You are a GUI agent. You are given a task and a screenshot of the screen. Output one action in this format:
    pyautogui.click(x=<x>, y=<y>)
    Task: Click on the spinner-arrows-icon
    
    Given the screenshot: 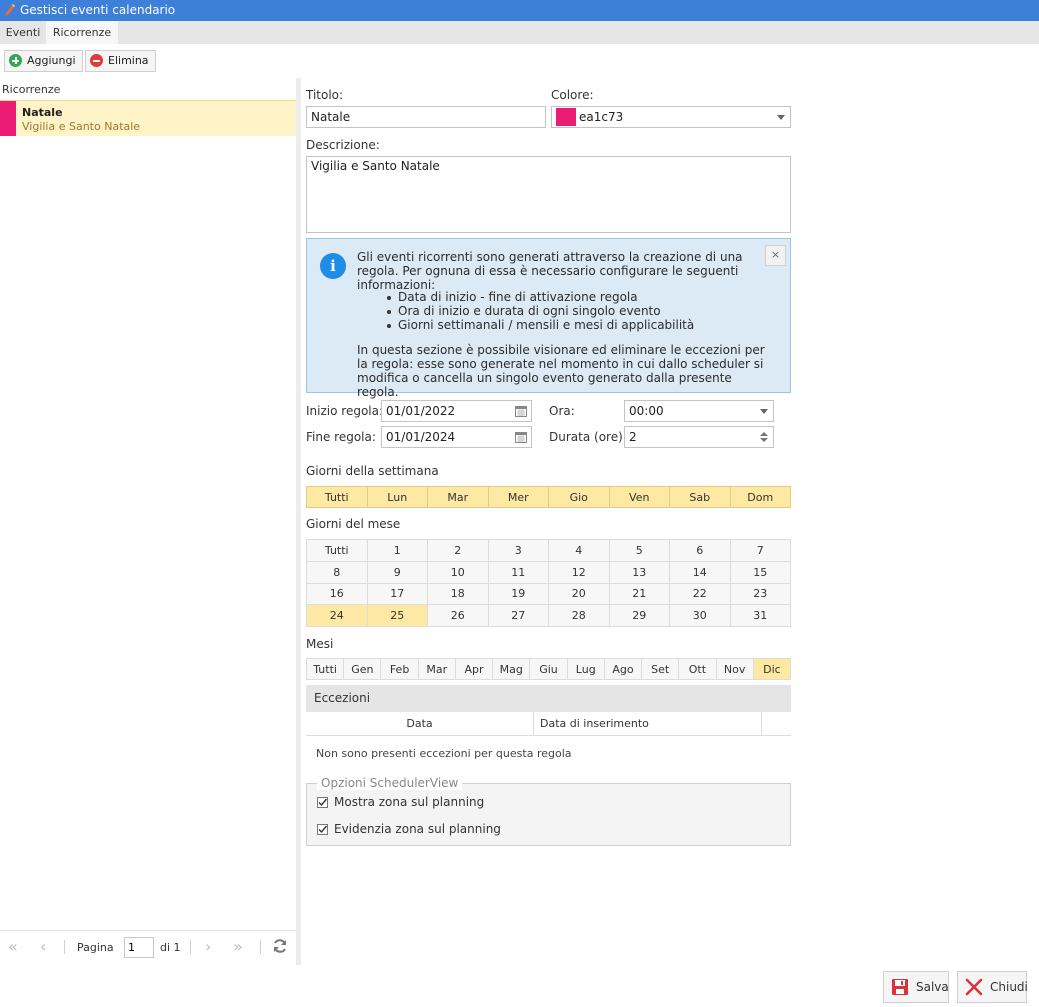 What is the action you would take?
    pyautogui.click(x=764, y=437)
    